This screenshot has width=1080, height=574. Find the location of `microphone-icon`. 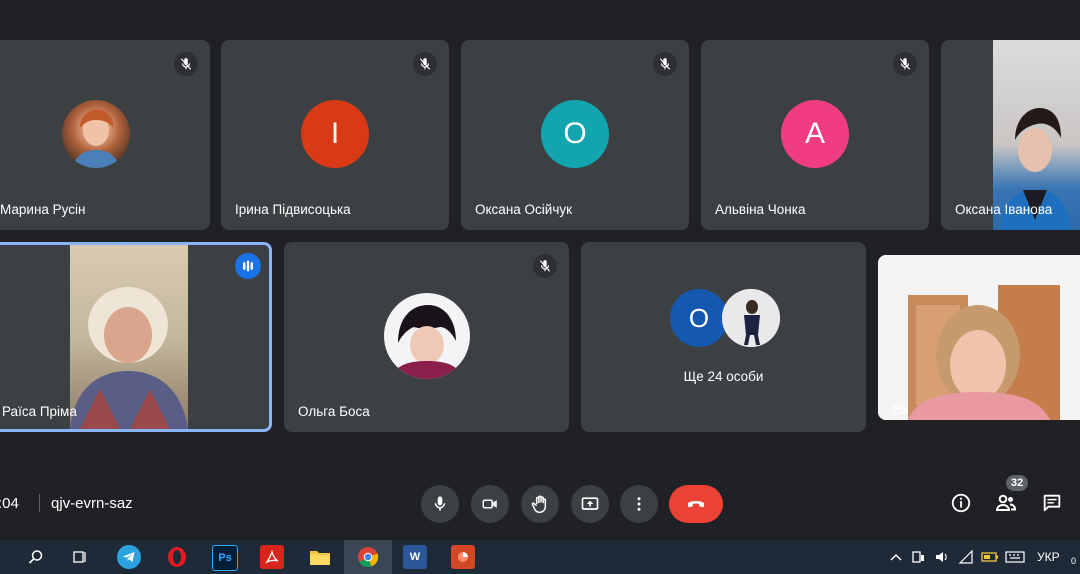

microphone-icon is located at coordinates (440, 503).